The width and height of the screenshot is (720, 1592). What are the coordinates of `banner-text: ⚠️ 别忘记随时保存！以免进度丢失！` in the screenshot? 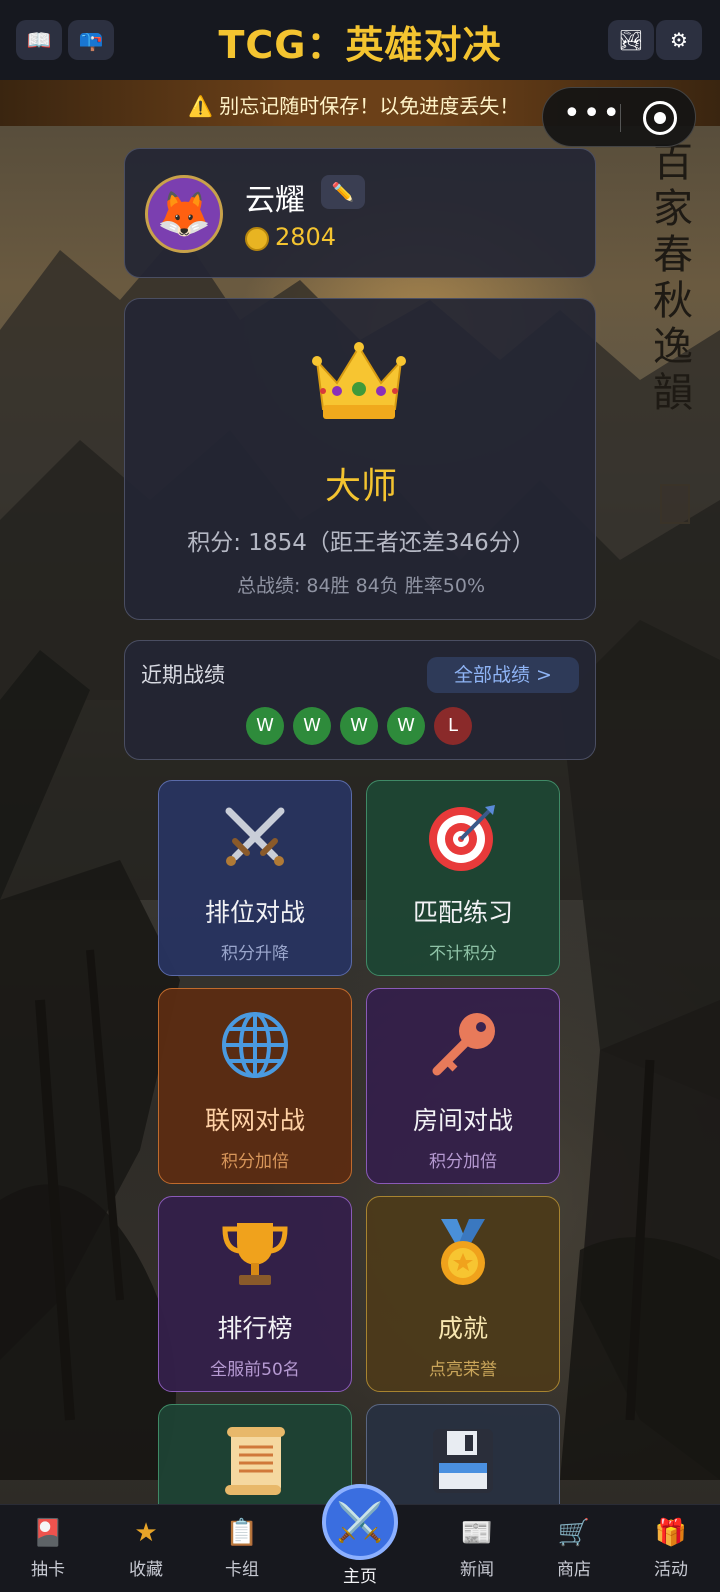 It's located at (354, 106).